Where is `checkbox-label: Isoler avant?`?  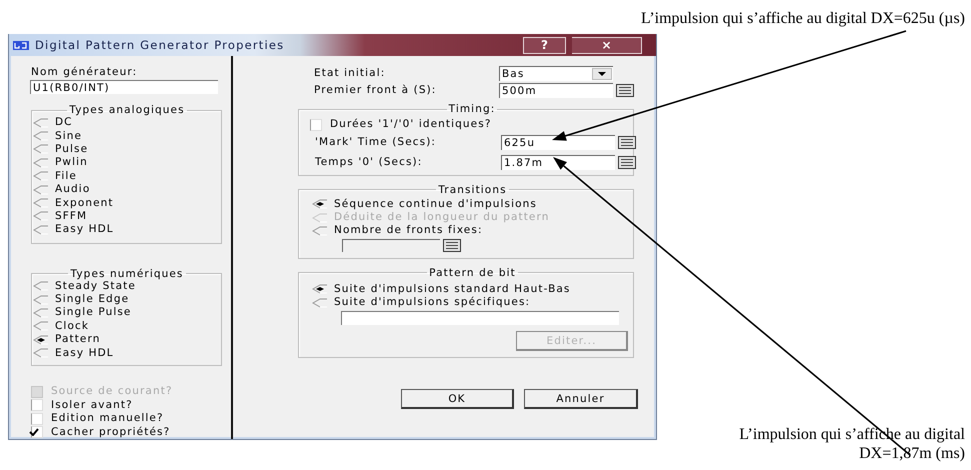
checkbox-label: Isoler avant? is located at coordinates (92, 405).